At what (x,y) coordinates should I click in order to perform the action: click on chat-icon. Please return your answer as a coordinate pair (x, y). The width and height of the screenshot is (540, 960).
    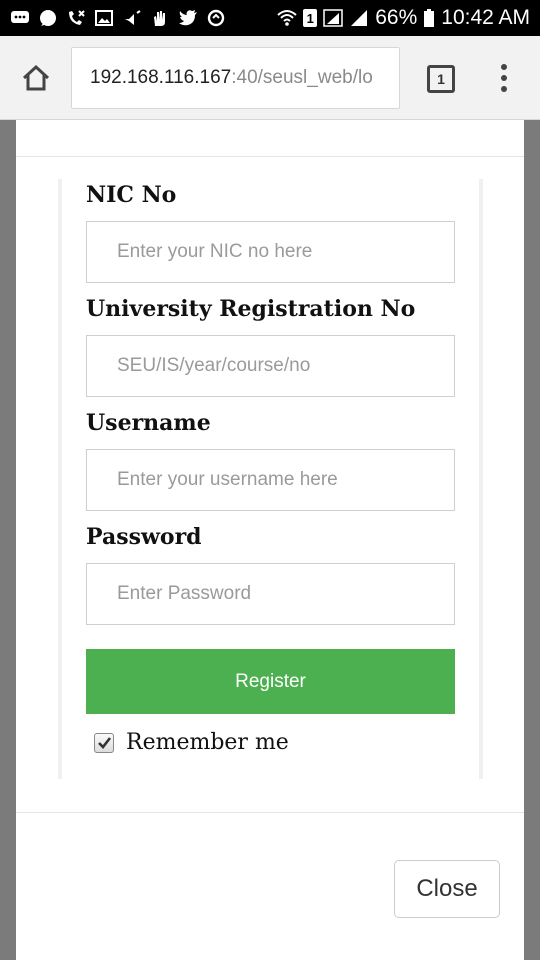
    Looking at the image, I should click on (48, 18).